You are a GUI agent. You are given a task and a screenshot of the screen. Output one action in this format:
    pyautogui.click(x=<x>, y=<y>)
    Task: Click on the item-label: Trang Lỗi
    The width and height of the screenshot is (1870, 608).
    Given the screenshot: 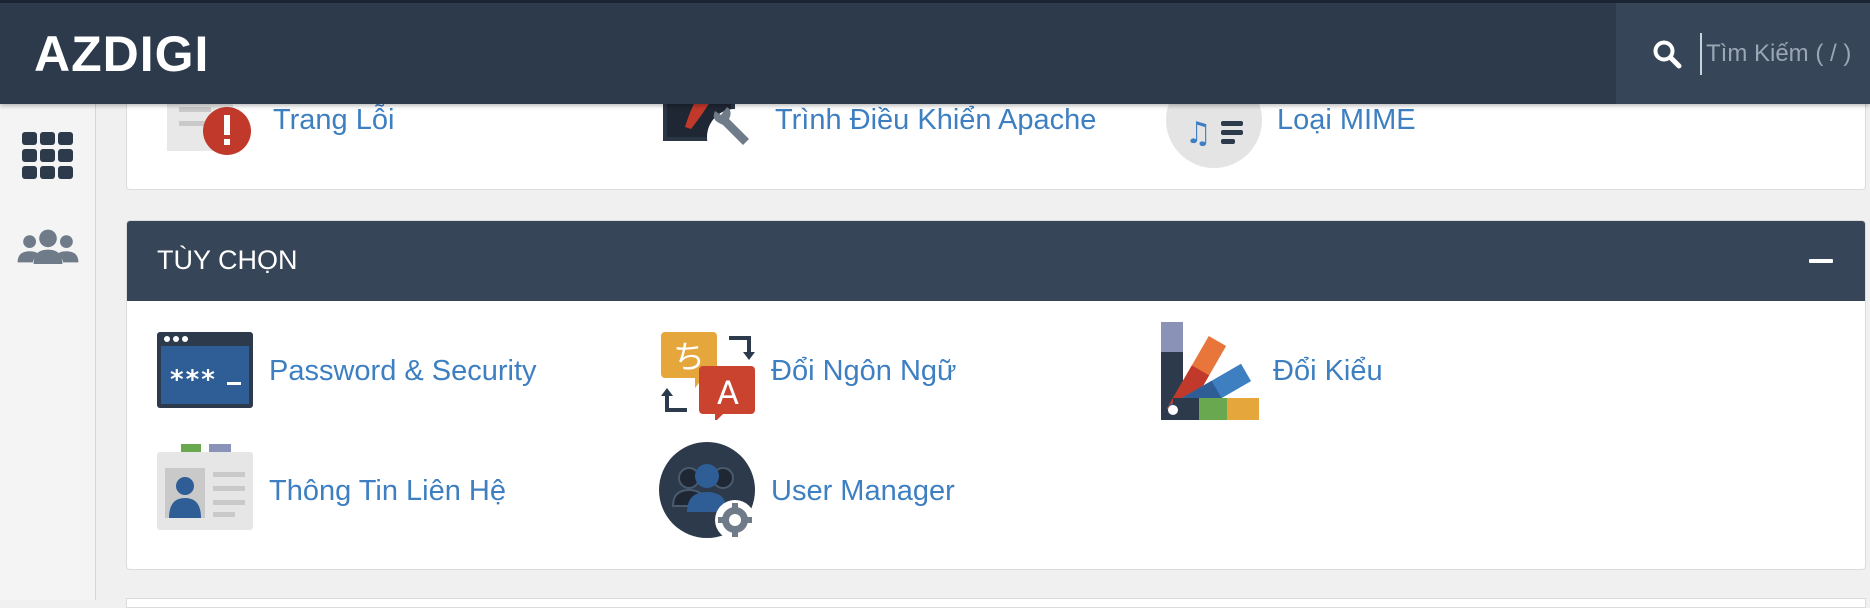 What is the action you would take?
    pyautogui.click(x=334, y=119)
    